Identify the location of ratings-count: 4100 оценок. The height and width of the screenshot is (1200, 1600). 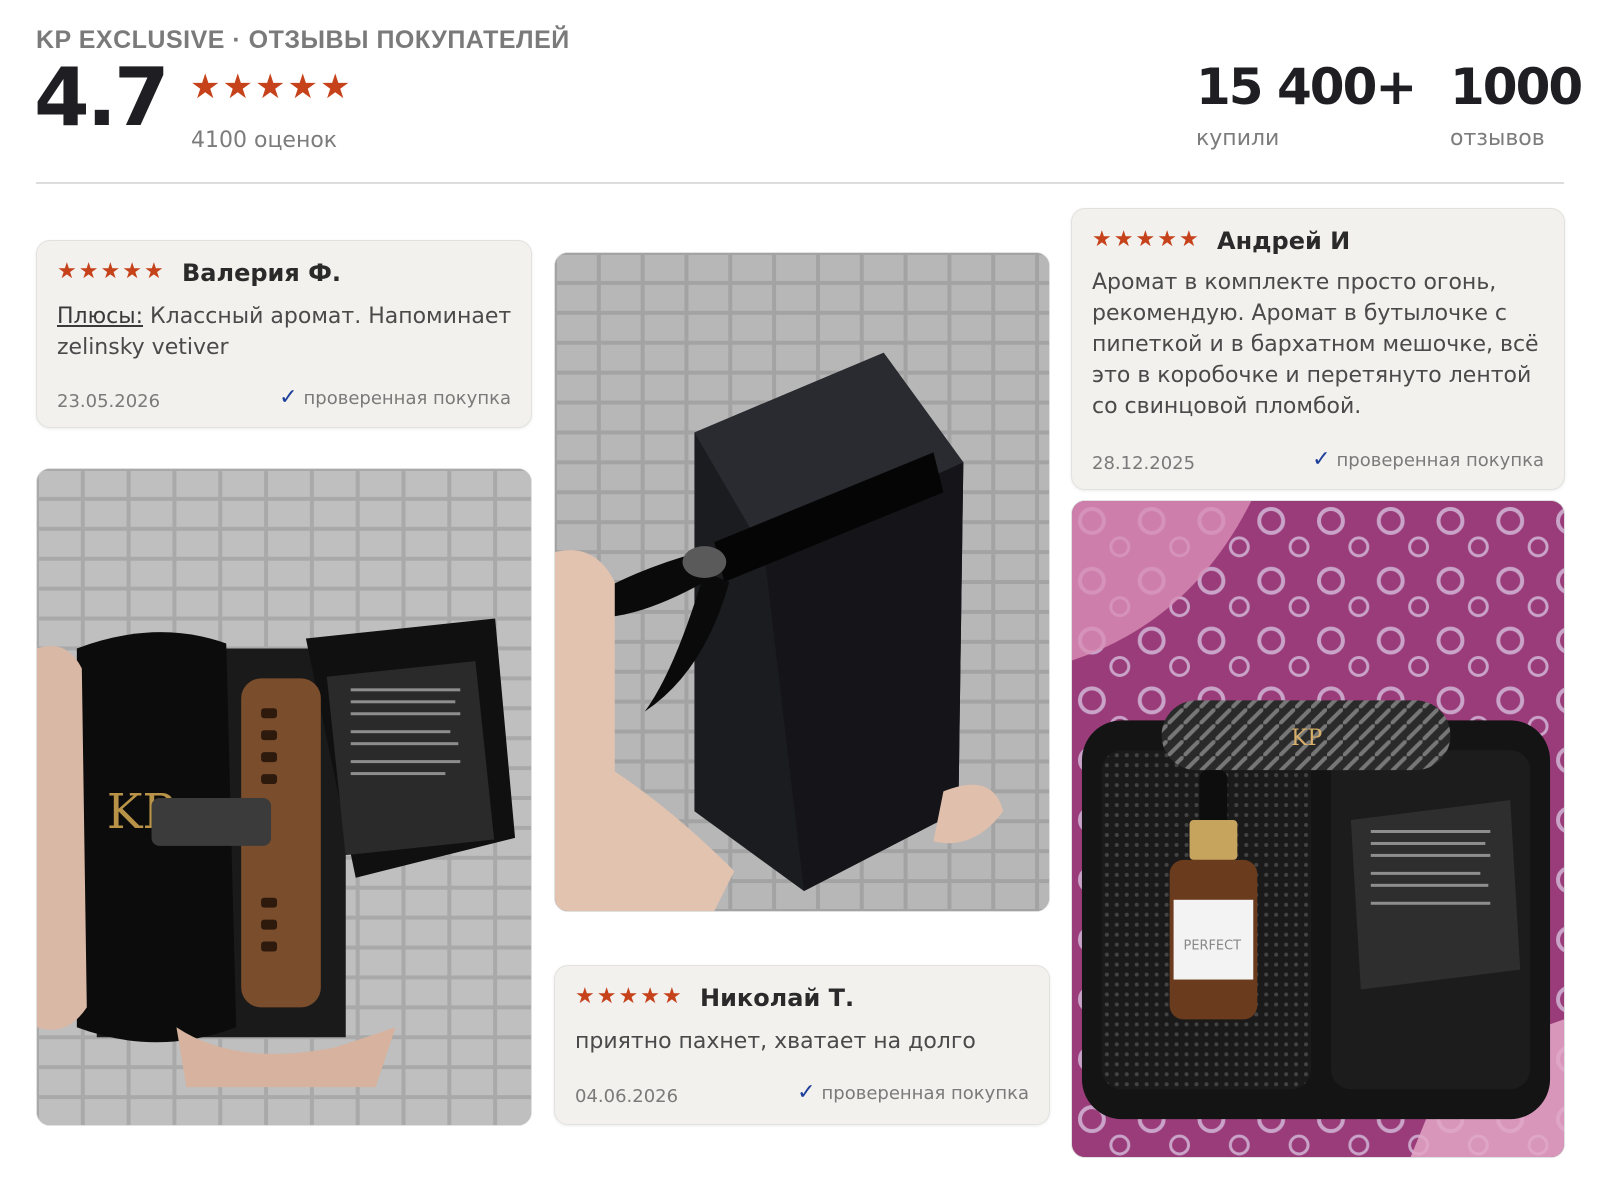
(264, 140).